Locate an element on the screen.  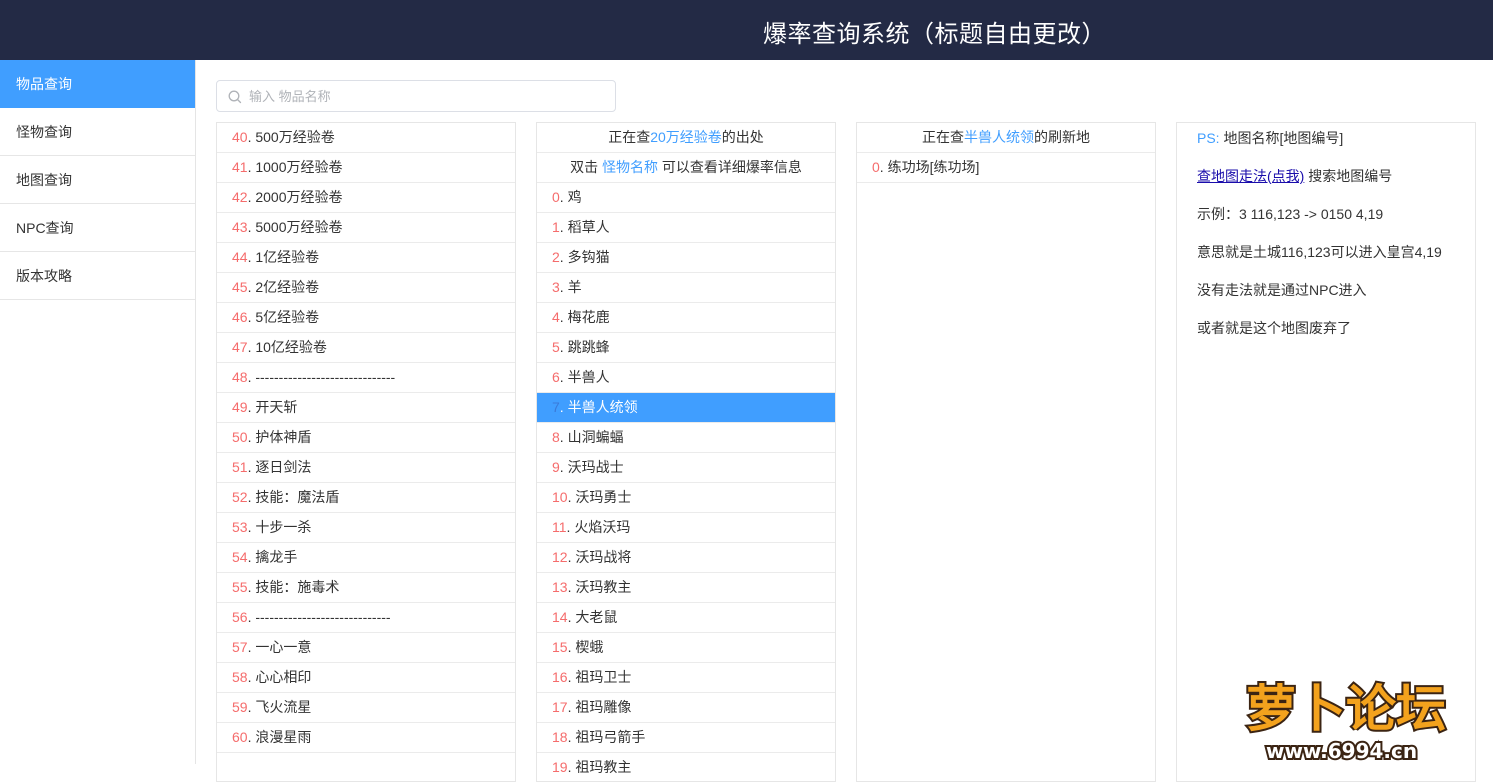
row-index: 43 is located at coordinates (240, 227).